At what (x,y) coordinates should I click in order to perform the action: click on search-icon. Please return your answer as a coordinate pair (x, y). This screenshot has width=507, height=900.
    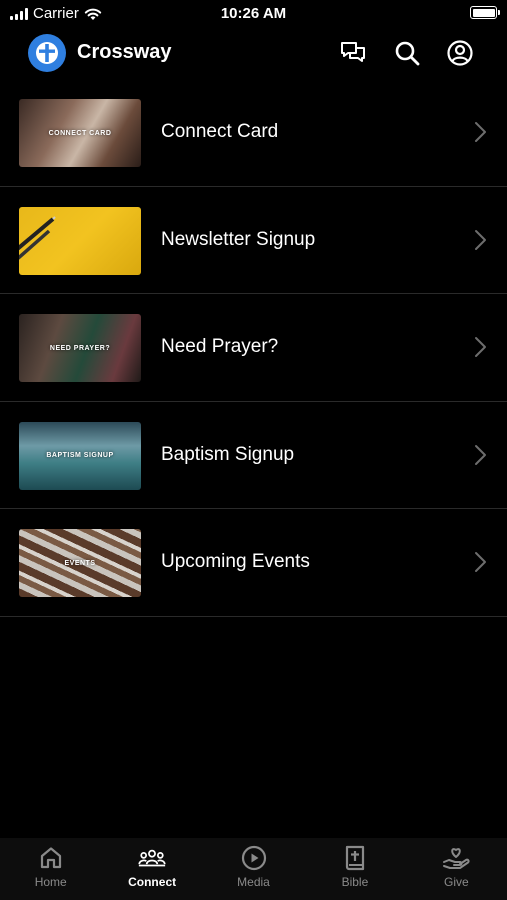
    Looking at the image, I should click on (407, 53).